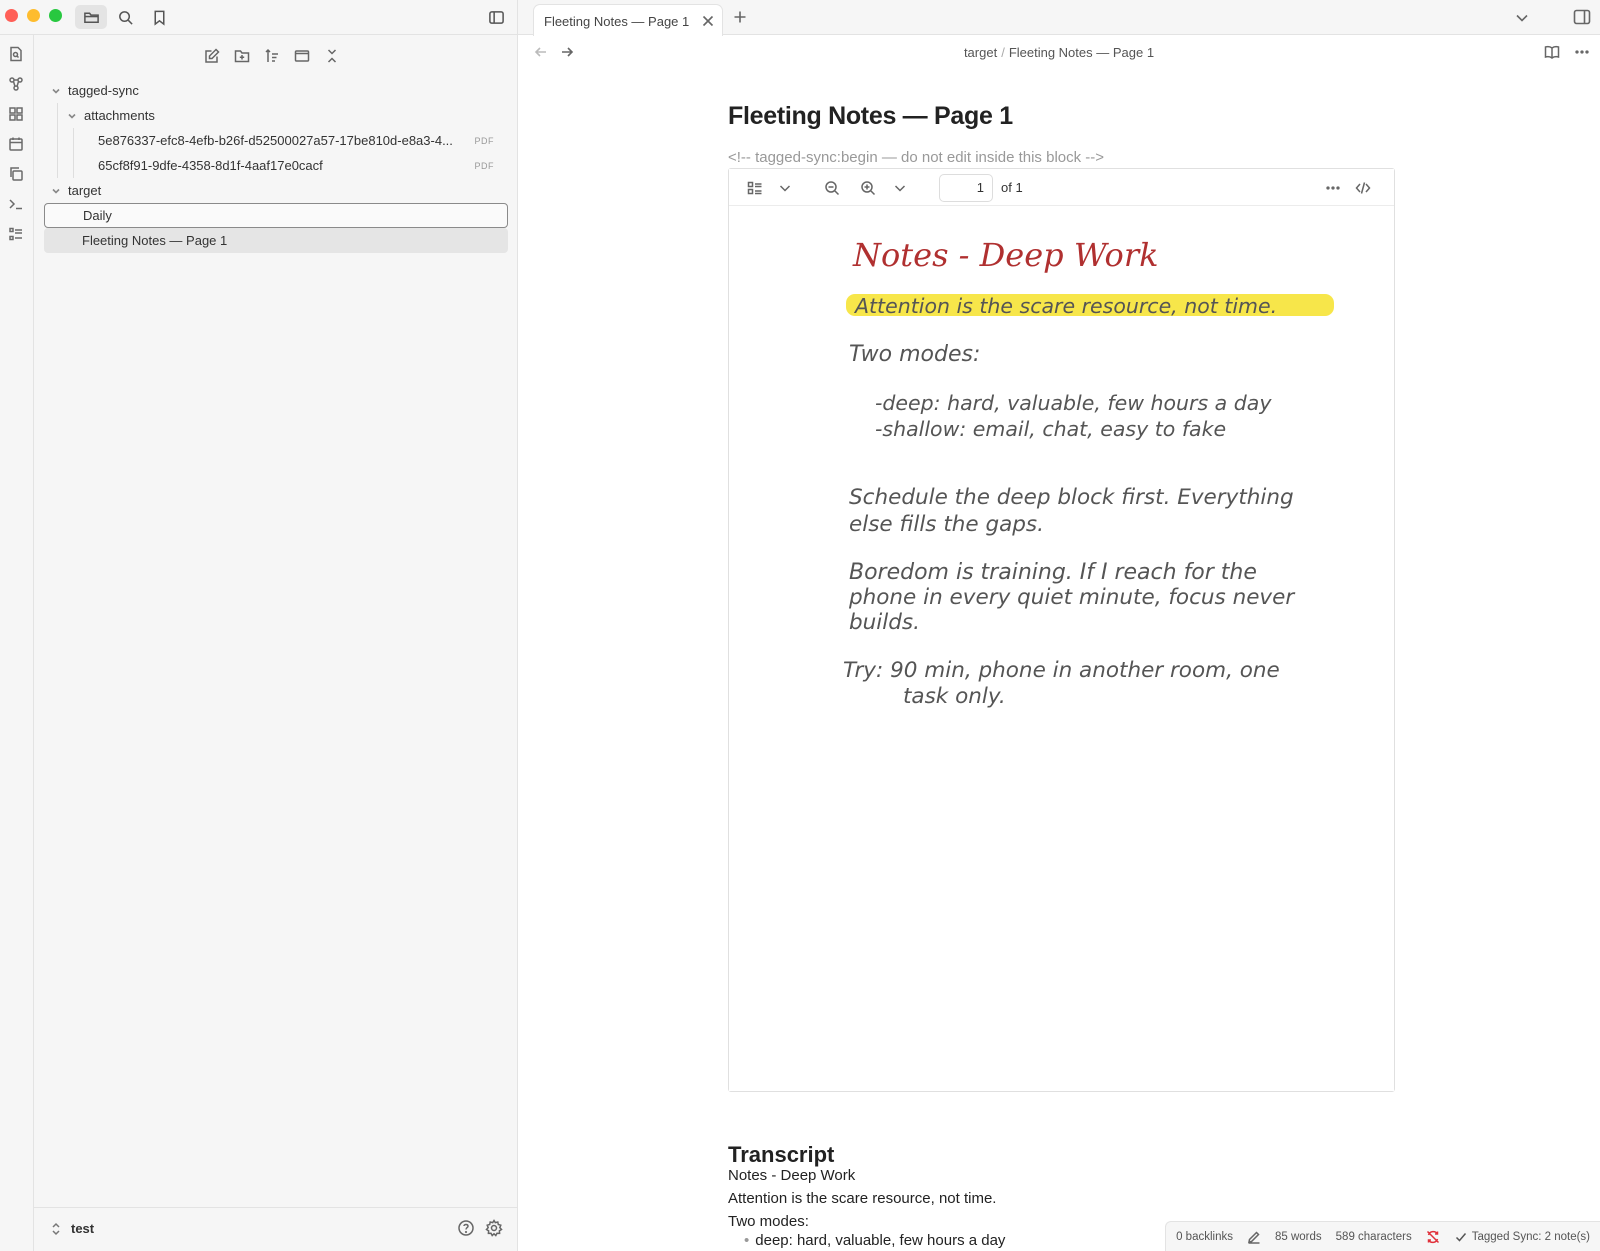  I want to click on new-folder-icon, so click(242, 56).